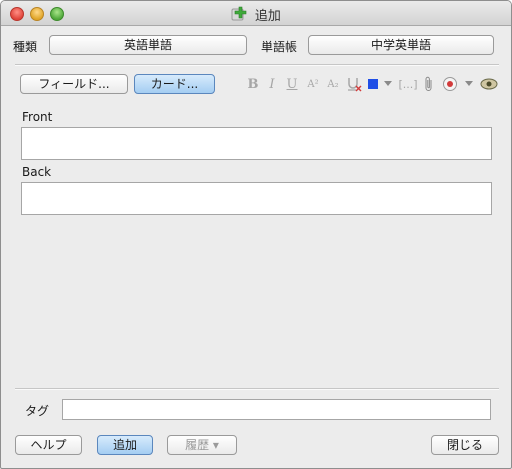 The width and height of the screenshot is (512, 469). Describe the element at coordinates (333, 84) in the screenshot. I see `subscript-button: A₂` at that location.